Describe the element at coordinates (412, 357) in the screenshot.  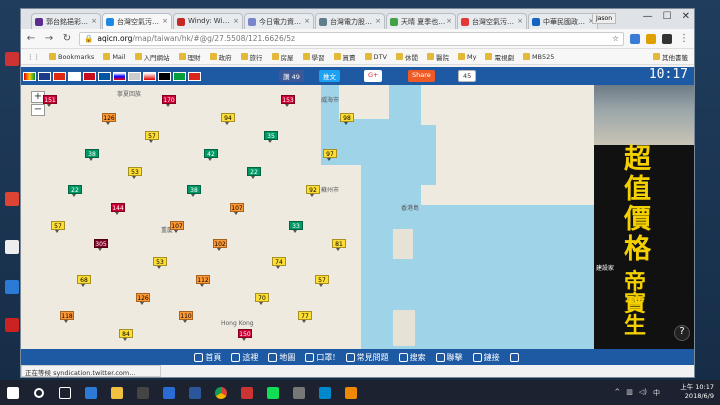
I see `footer-nav-item: 搜索` at that location.